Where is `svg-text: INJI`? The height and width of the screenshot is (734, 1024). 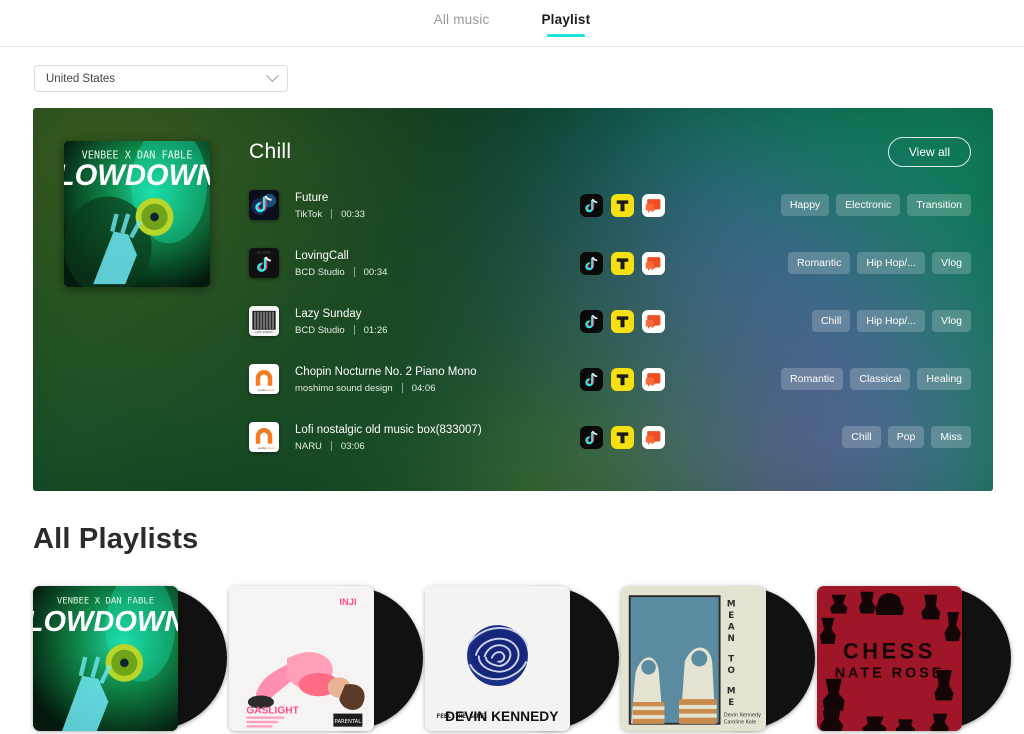
svg-text: INJI is located at coordinates (347, 601).